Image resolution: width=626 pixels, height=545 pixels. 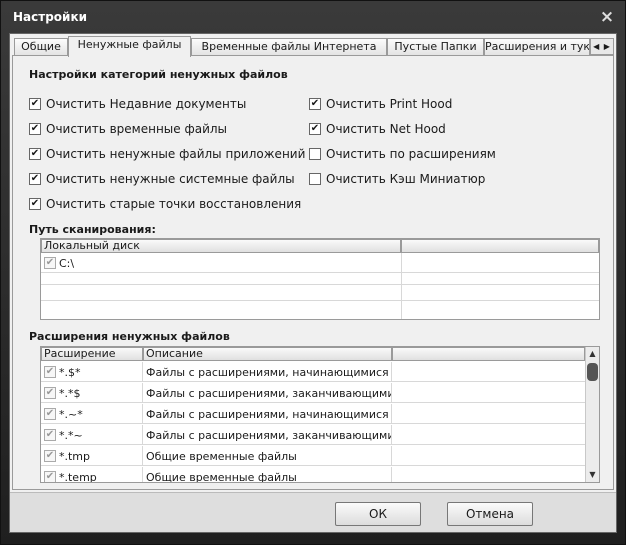 I want to click on list-header: Локальный диск, so click(x=320, y=246).